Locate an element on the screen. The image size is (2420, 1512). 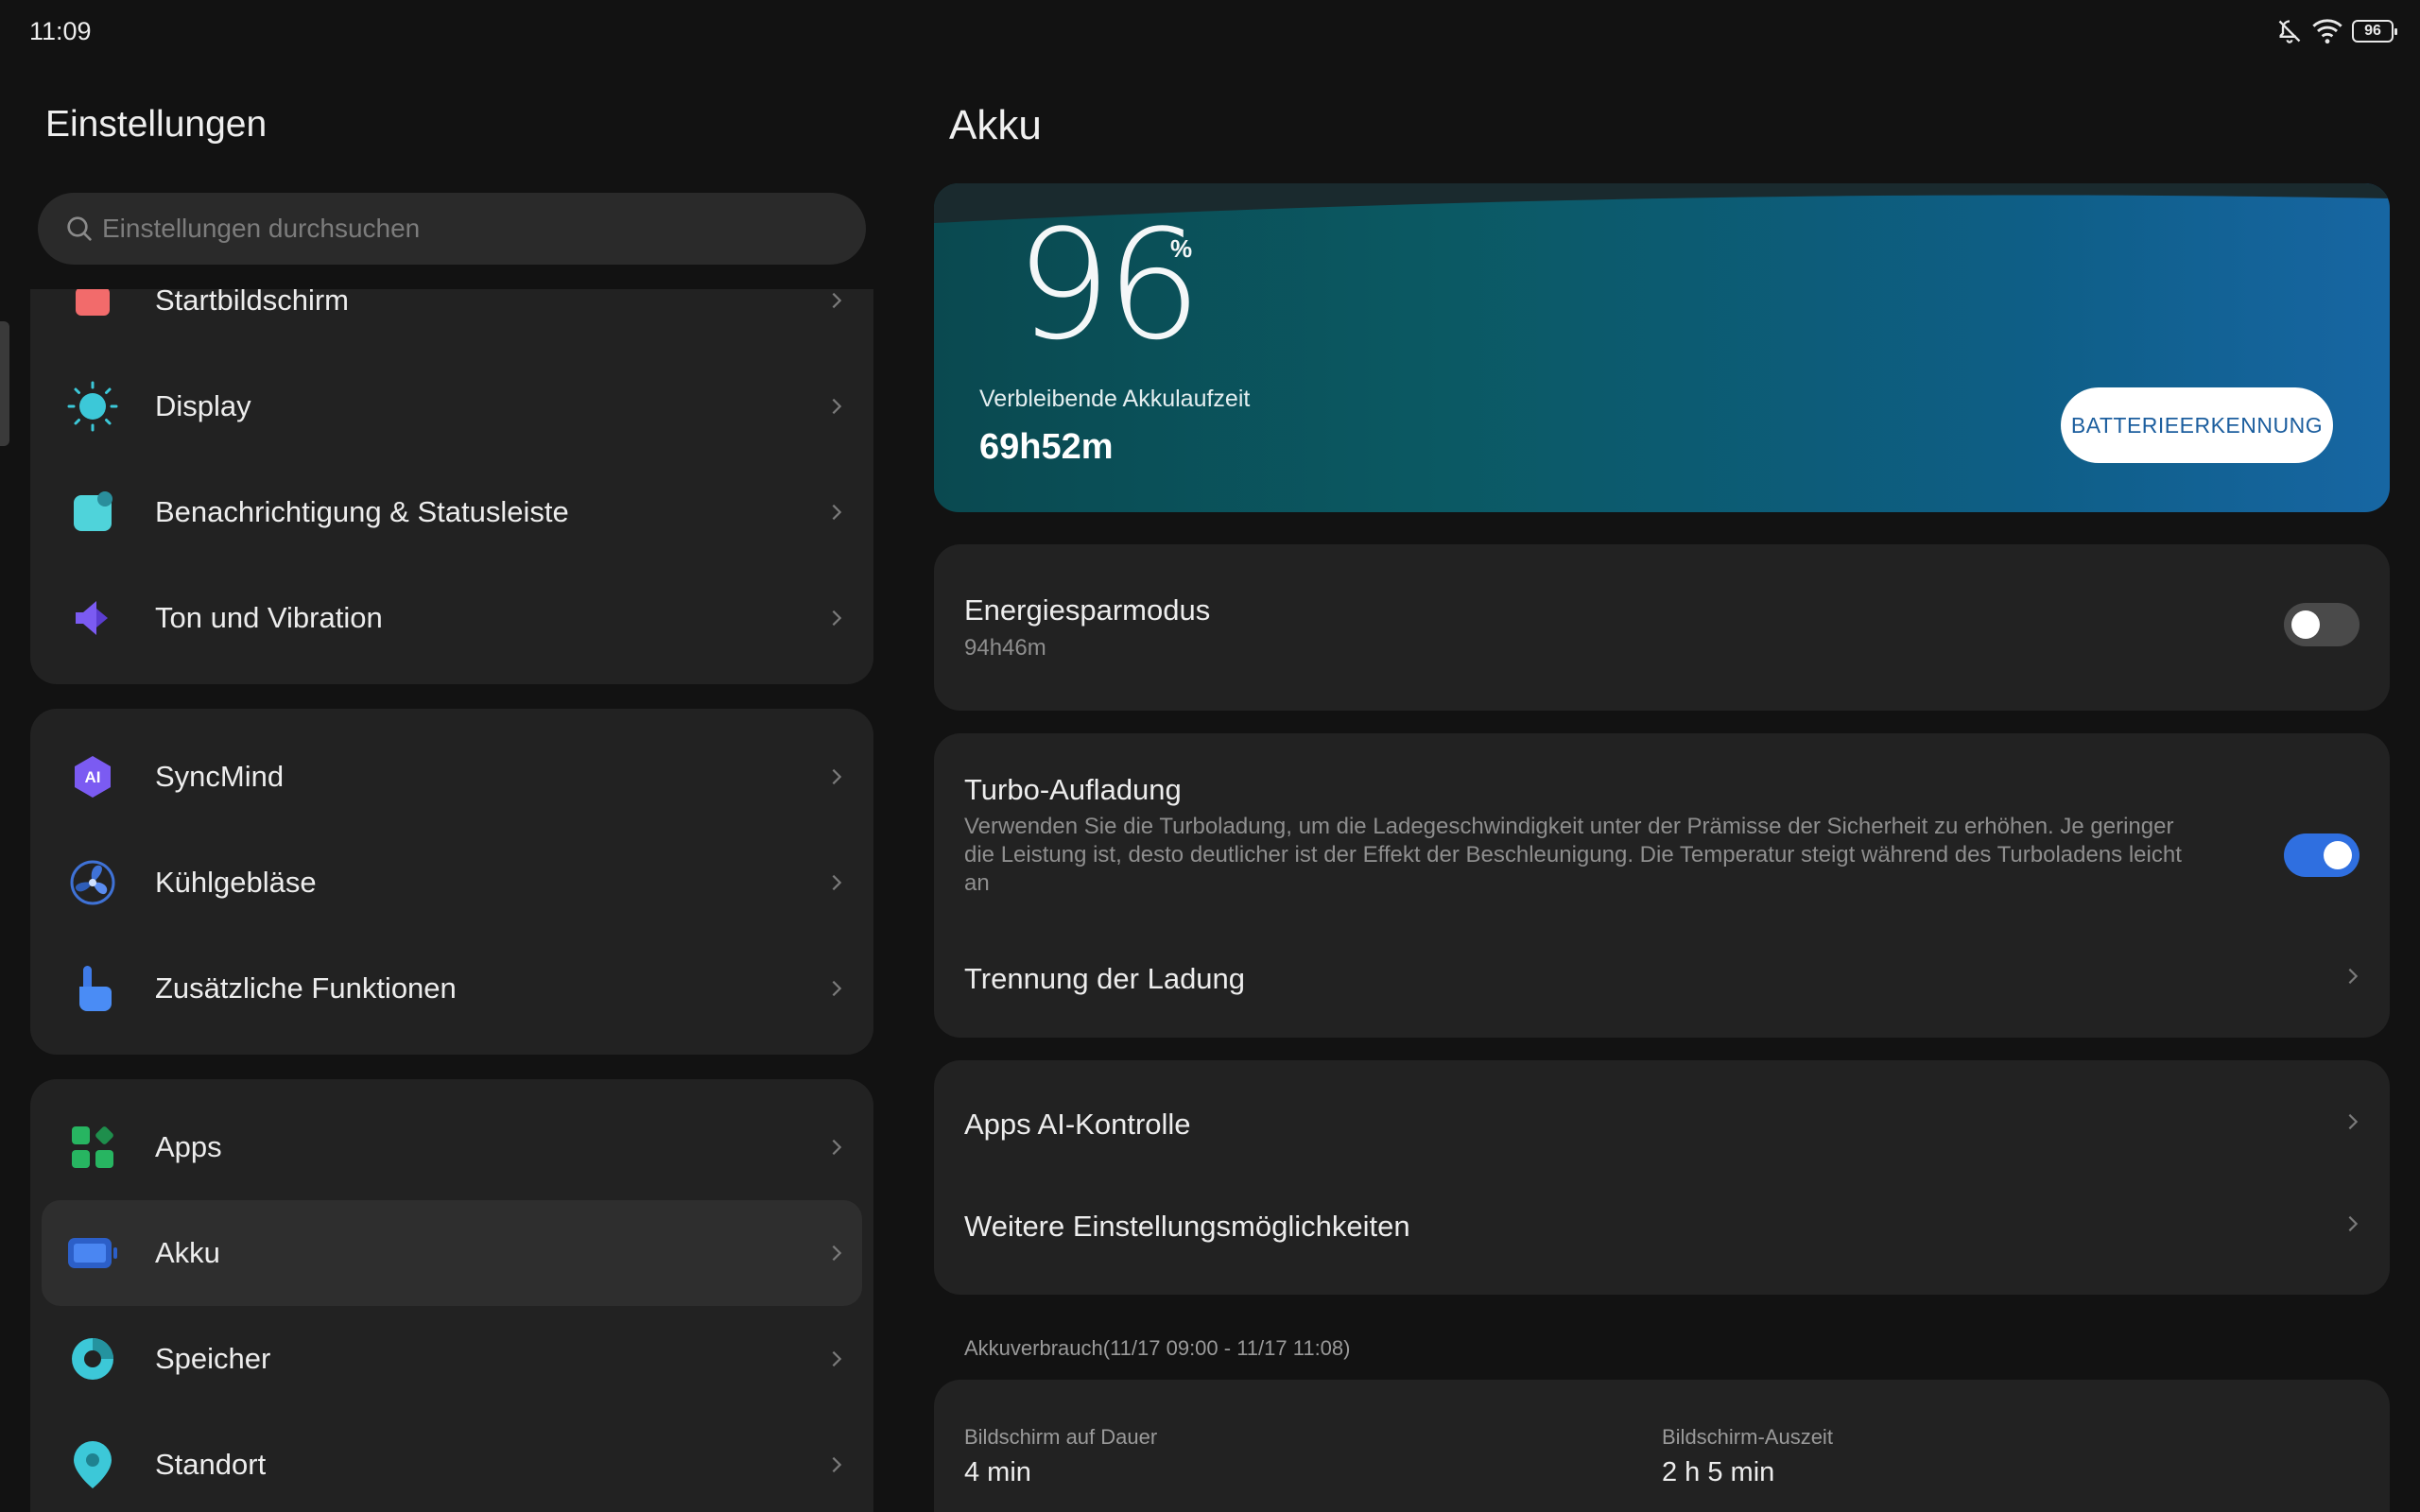
search-input: Einstellungen durchsuchen is located at coordinates (452, 229).